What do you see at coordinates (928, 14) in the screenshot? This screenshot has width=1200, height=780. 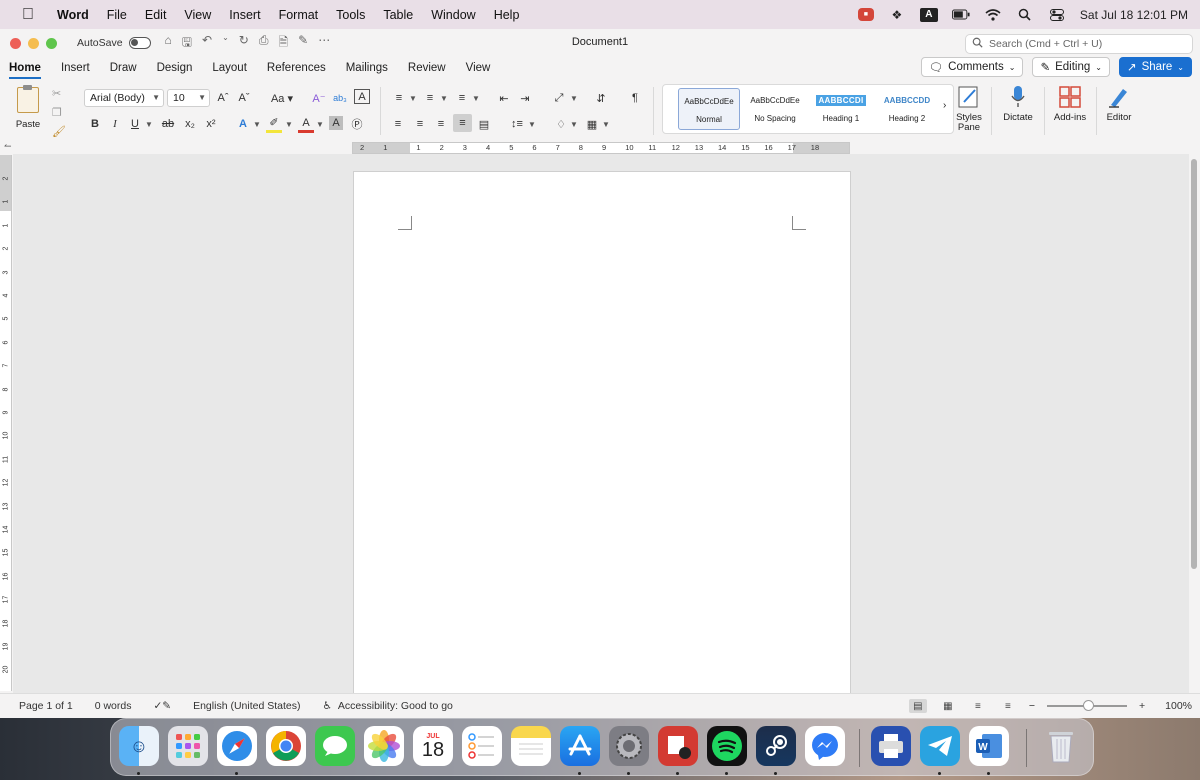 I see `input-source-icon: A` at bounding box center [928, 14].